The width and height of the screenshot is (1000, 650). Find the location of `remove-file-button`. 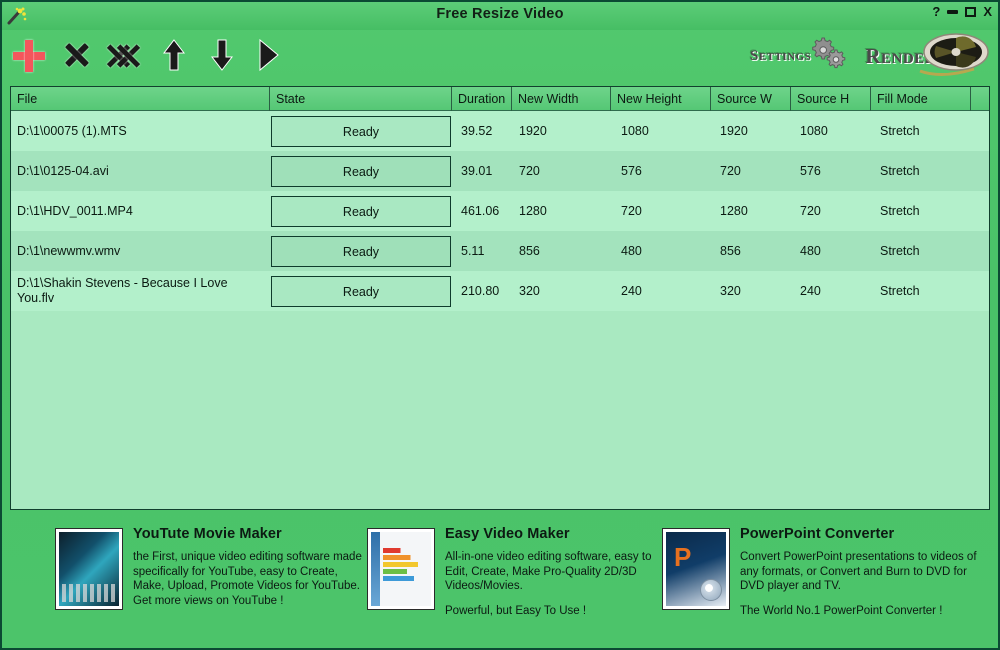

remove-file-button is located at coordinates (77, 56).